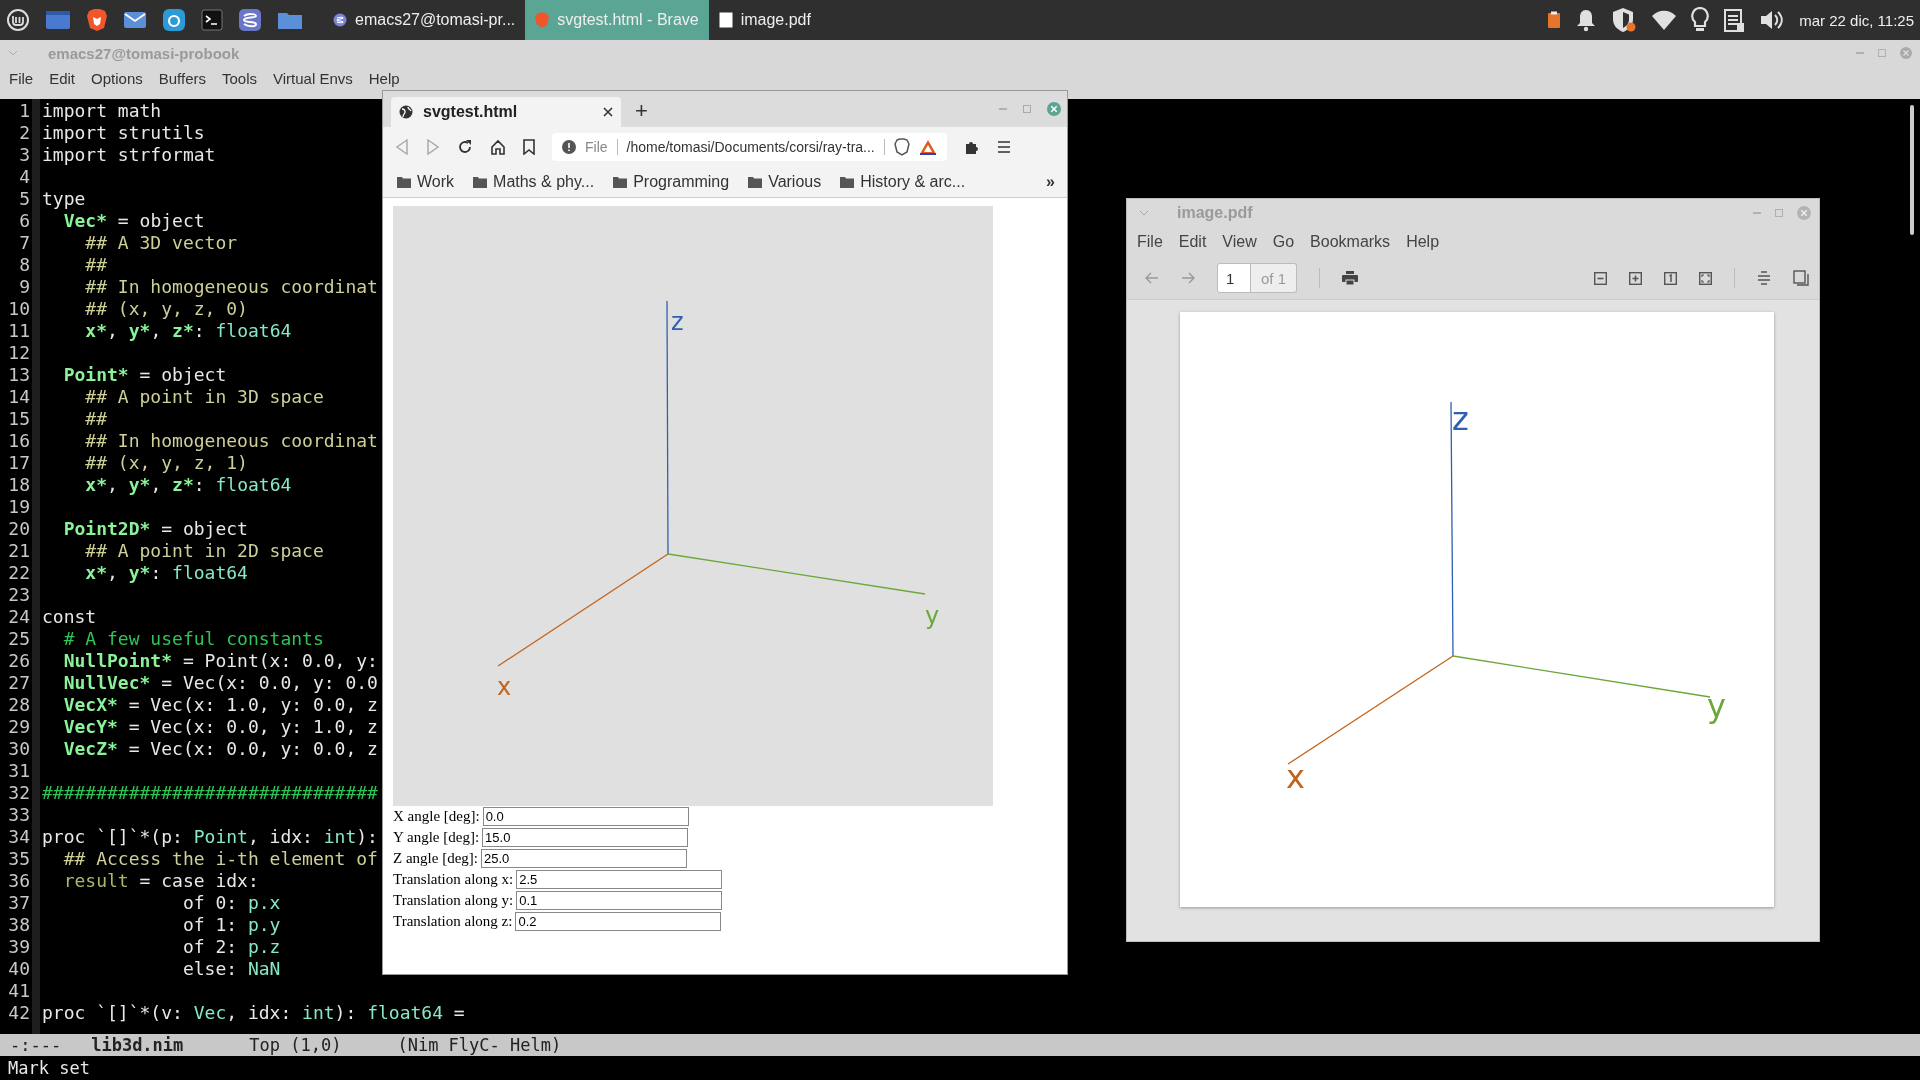 The image size is (1920, 1080). I want to click on line-number: 27, so click(18, 682).